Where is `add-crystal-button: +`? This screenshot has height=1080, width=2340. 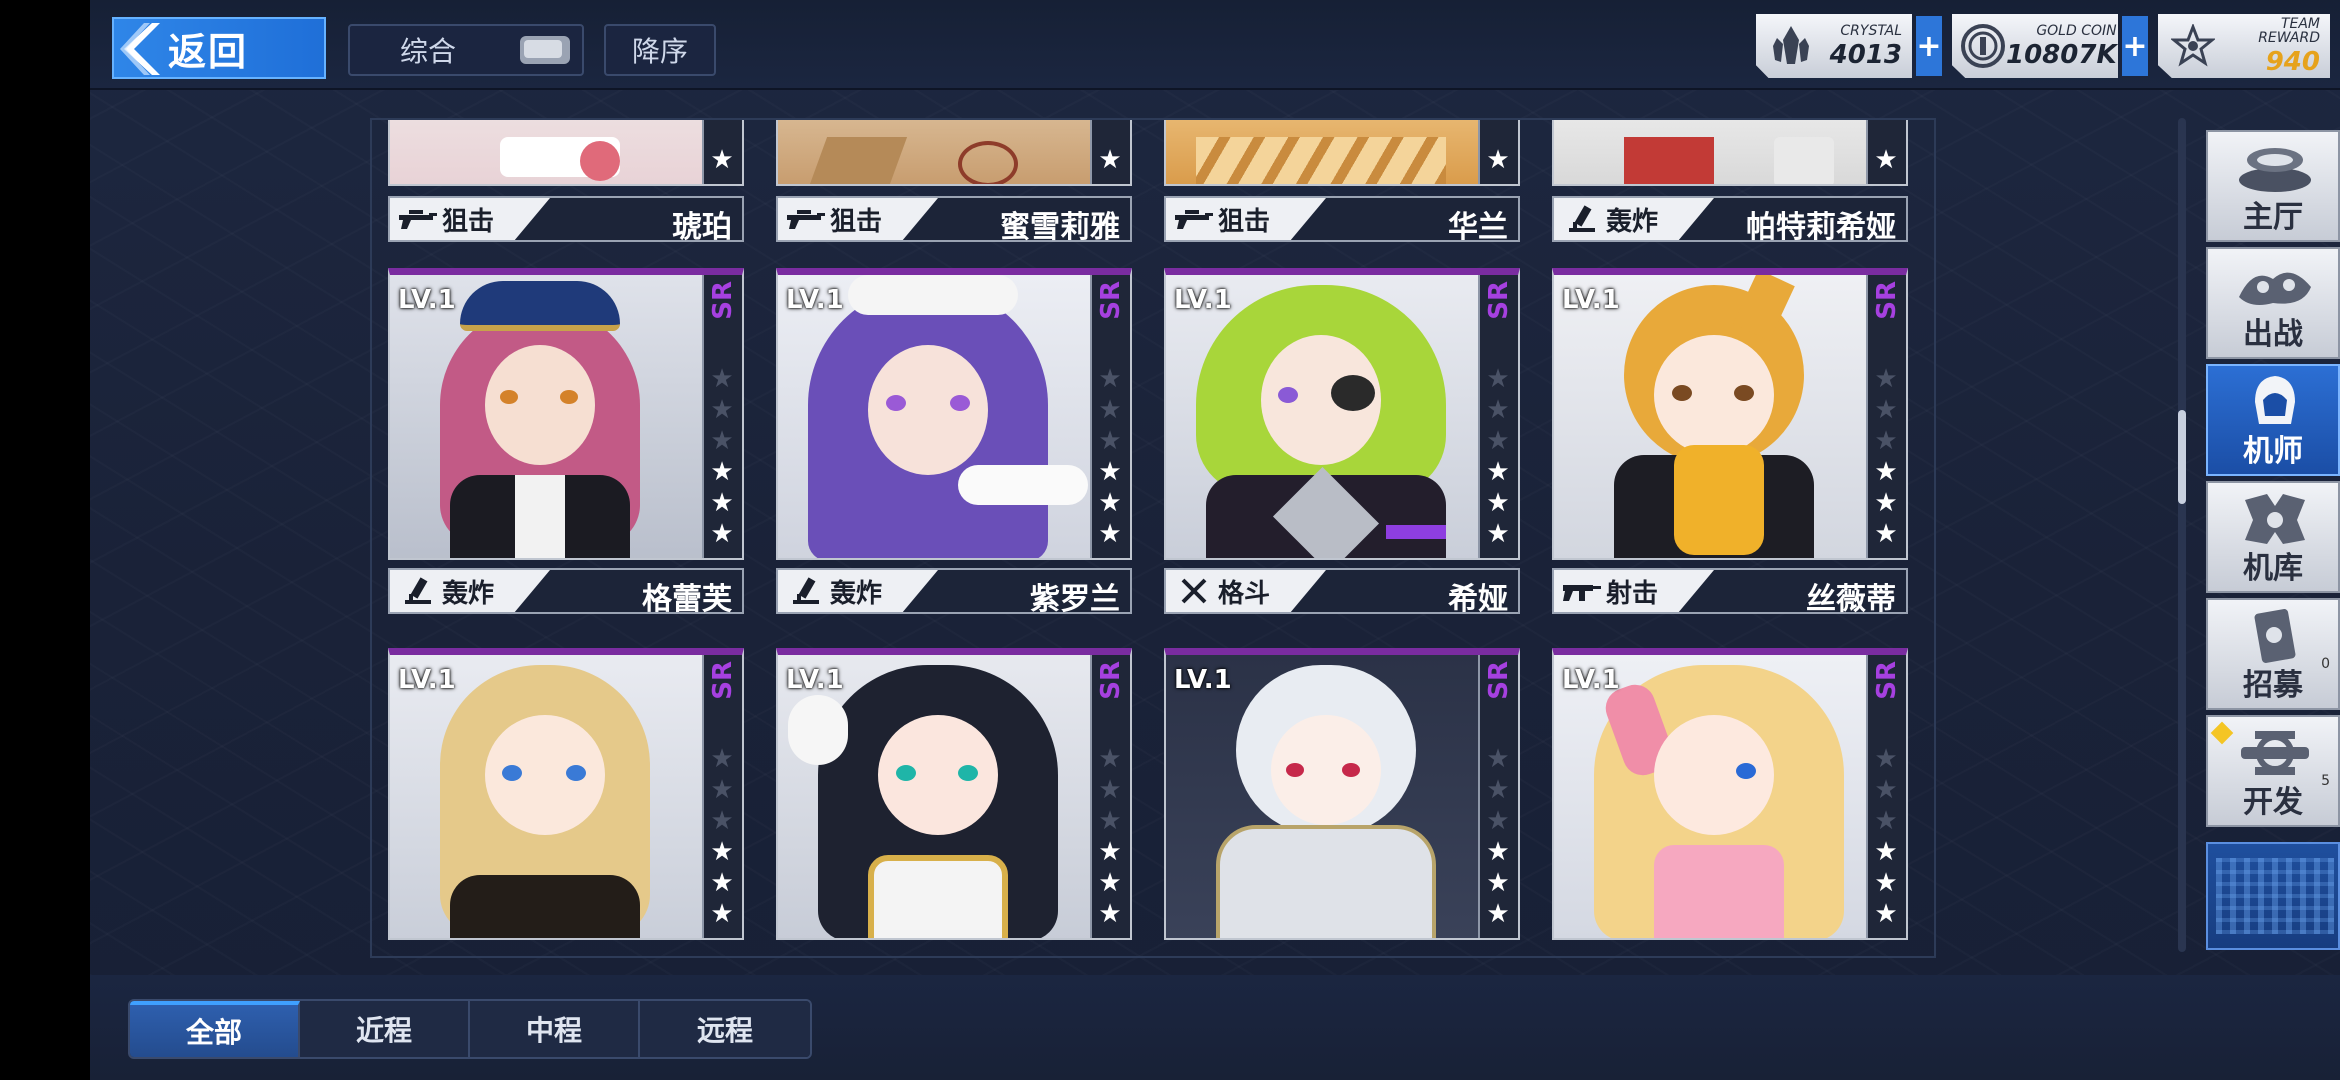
add-crystal-button: + is located at coordinates (1929, 46).